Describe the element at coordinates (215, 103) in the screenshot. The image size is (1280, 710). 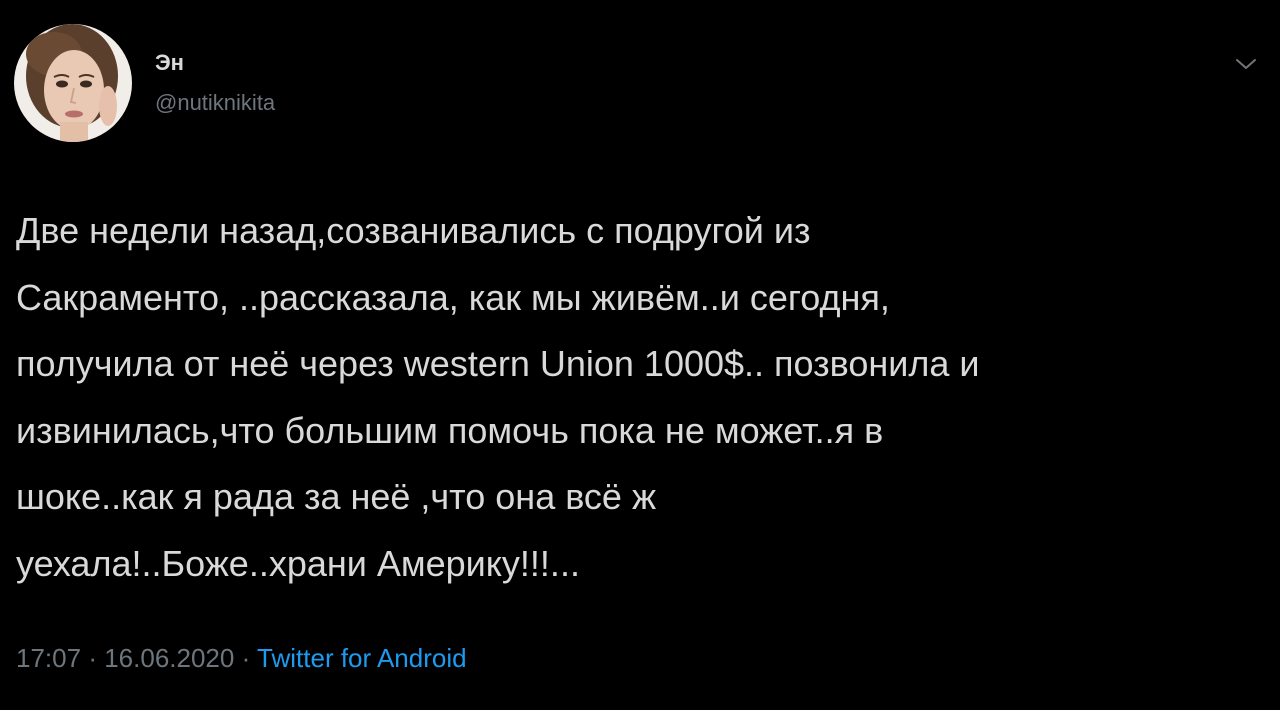
I see `user-handle: @nutiknikita` at that location.